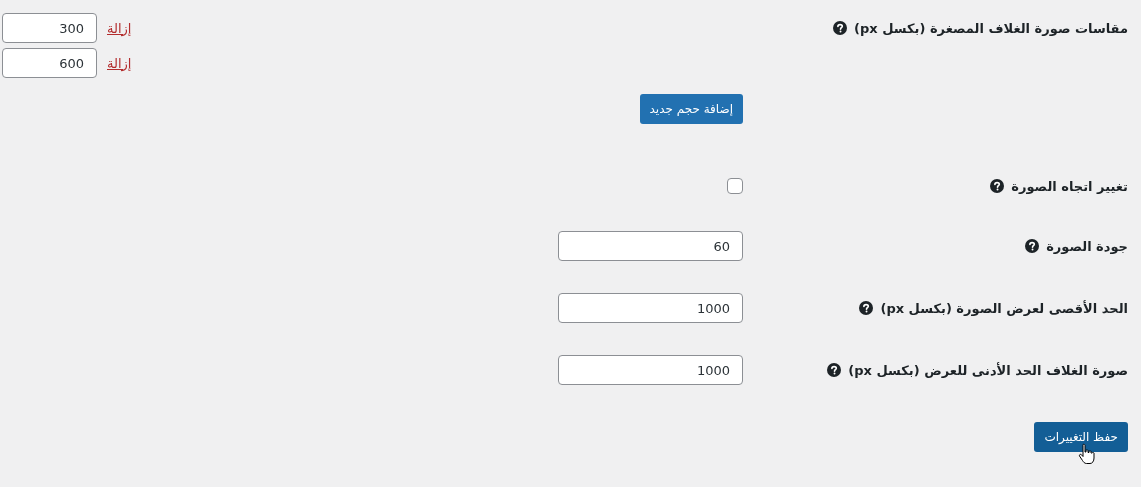 This screenshot has height=487, width=1141. Describe the element at coordinates (1004, 308) in the screenshot. I see `field-label: الحد الأقصى لعرض الصورة (بكسل px)` at that location.